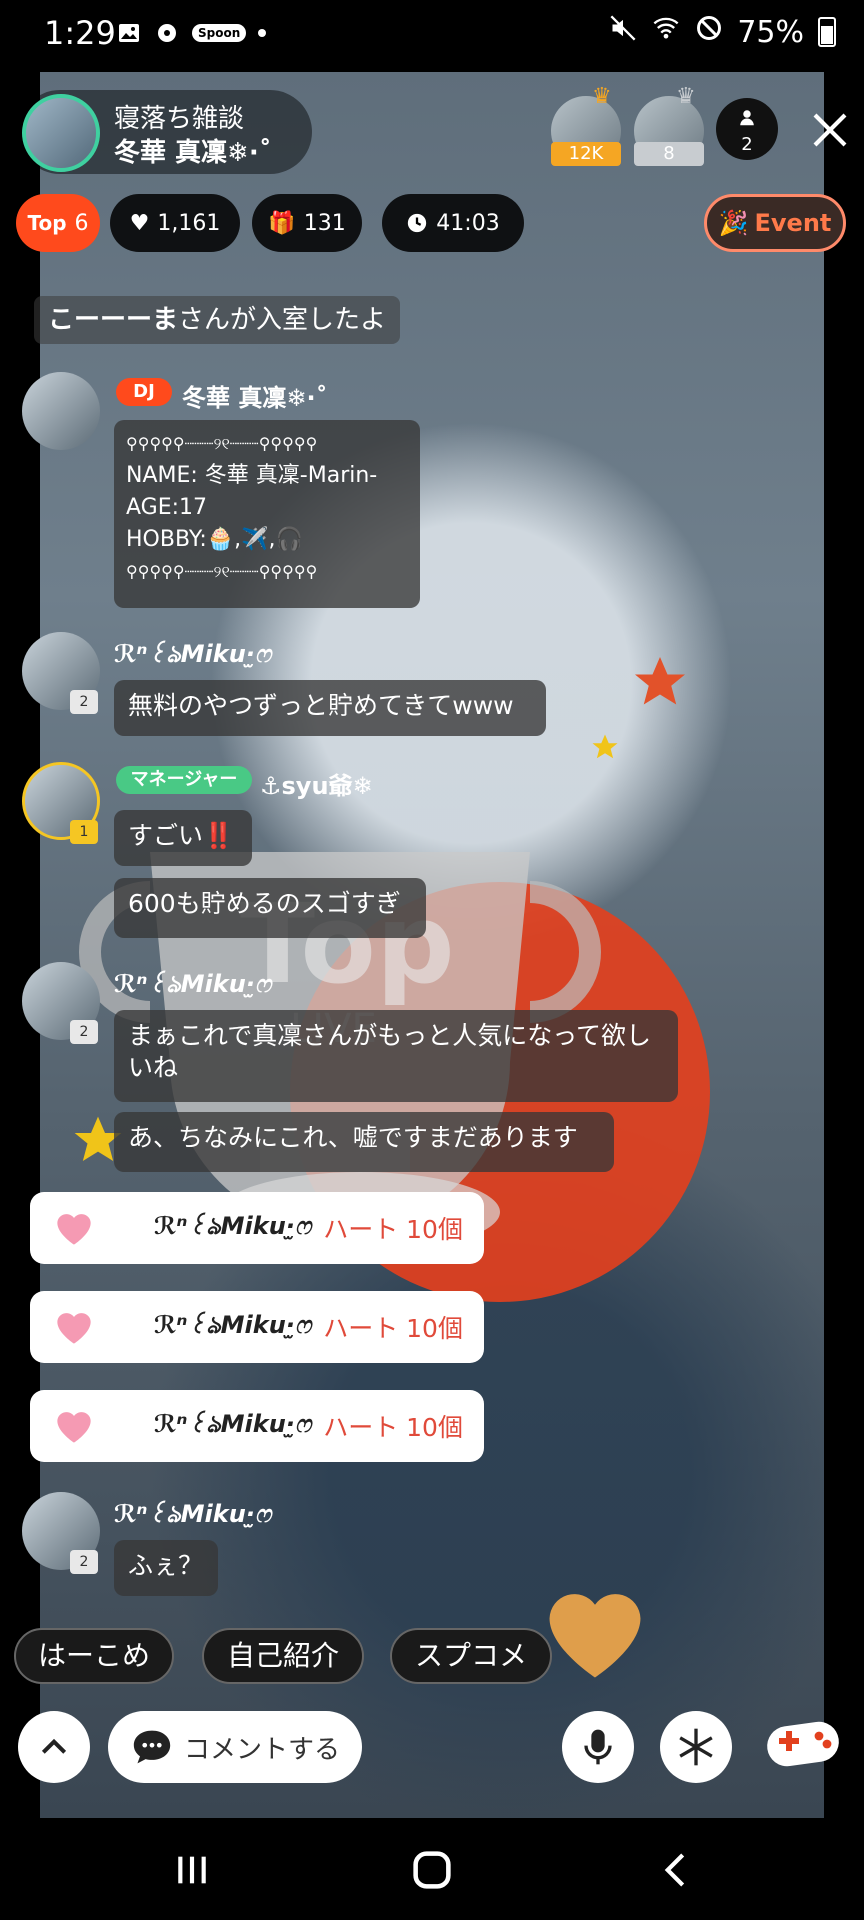  What do you see at coordinates (255, 398) in the screenshot?
I see `dj-chat-name: 冬華 真凜❄︎·˚` at bounding box center [255, 398].